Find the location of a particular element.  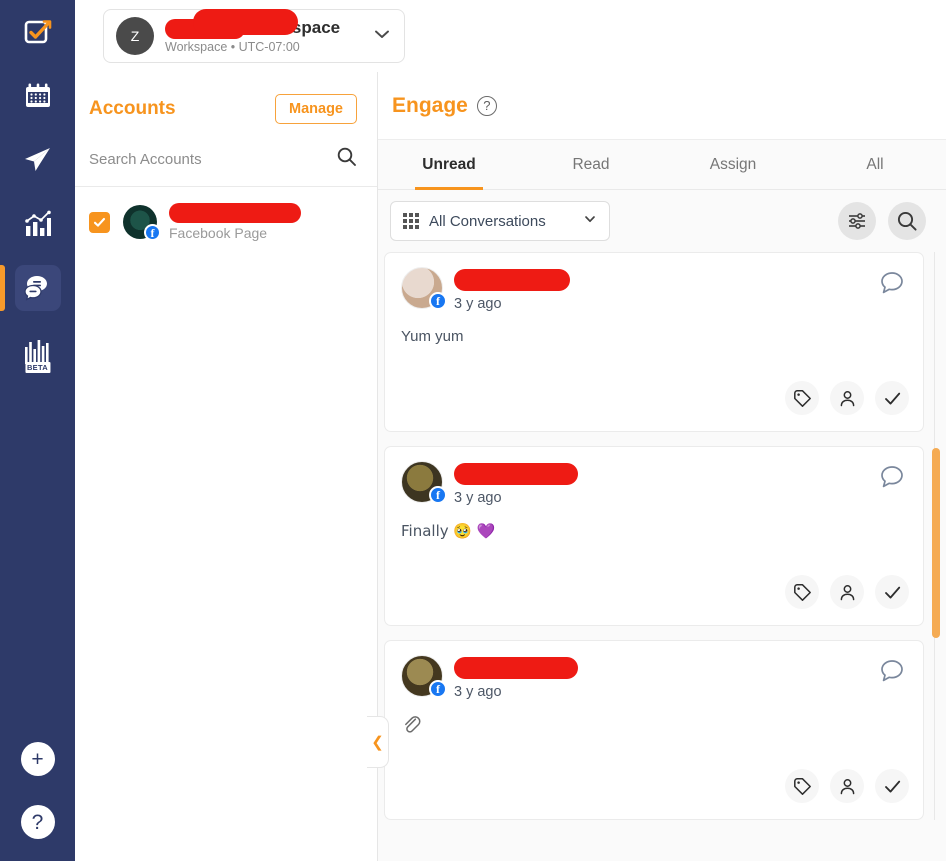

account-subtitle: Facebook Page is located at coordinates (218, 233).